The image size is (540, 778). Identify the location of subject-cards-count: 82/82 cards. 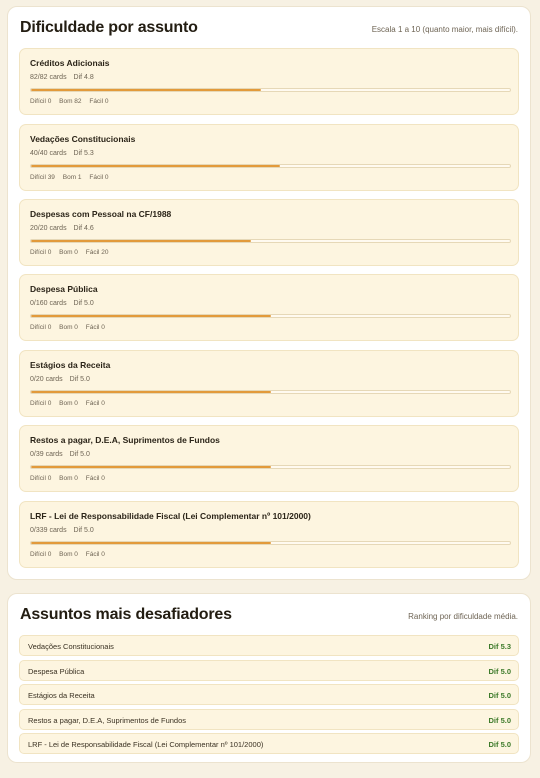
(48, 77).